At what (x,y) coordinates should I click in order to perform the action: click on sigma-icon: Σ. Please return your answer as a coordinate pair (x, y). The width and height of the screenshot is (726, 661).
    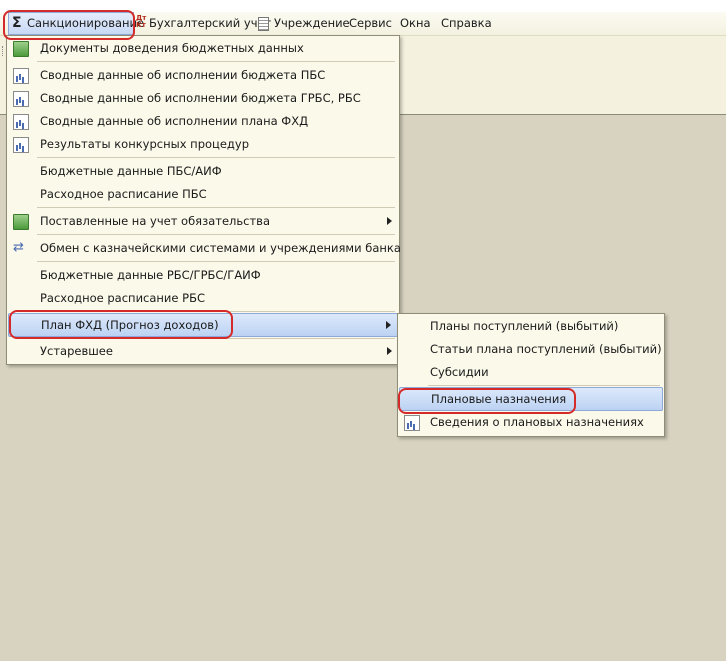
    Looking at the image, I should click on (17, 23).